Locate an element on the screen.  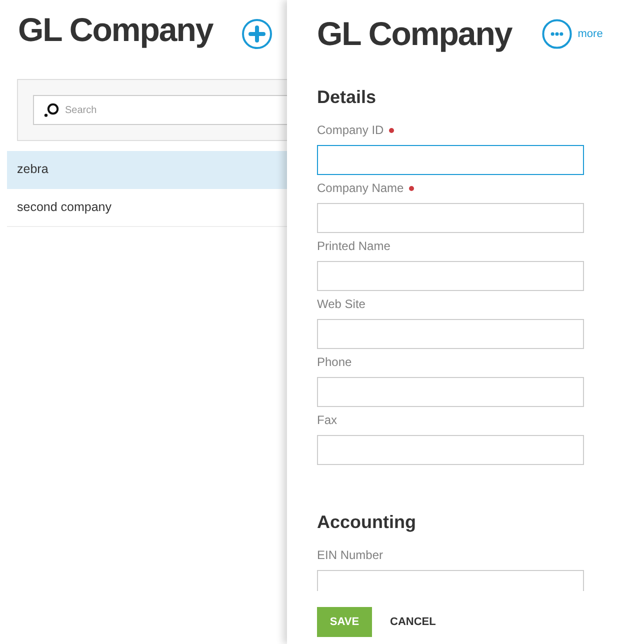
page-title: GL Company is located at coordinates (115, 30).